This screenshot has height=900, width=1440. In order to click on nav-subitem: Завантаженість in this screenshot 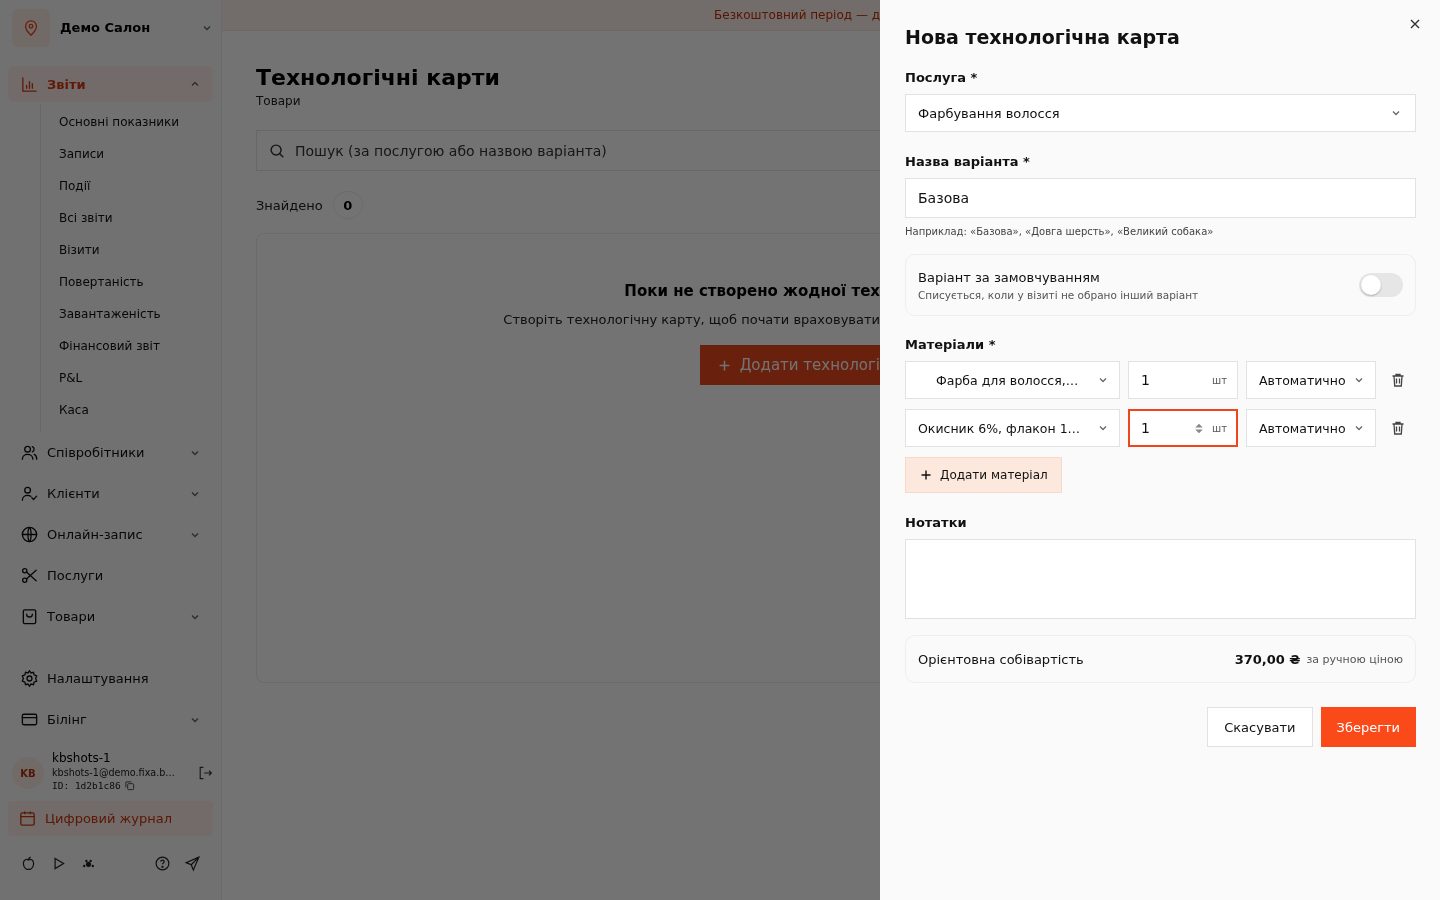, I will do `click(127, 314)`.